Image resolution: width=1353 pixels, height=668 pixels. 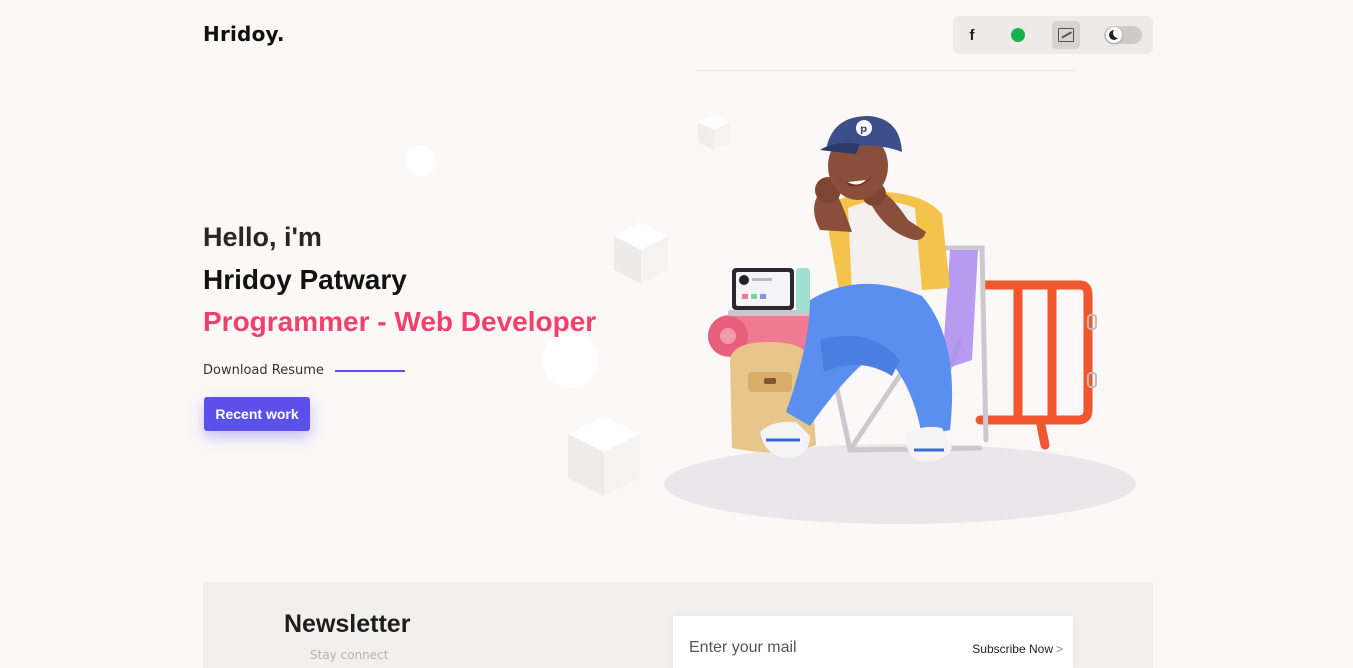 I want to click on newsletter-title: Newsletter, so click(x=347, y=624).